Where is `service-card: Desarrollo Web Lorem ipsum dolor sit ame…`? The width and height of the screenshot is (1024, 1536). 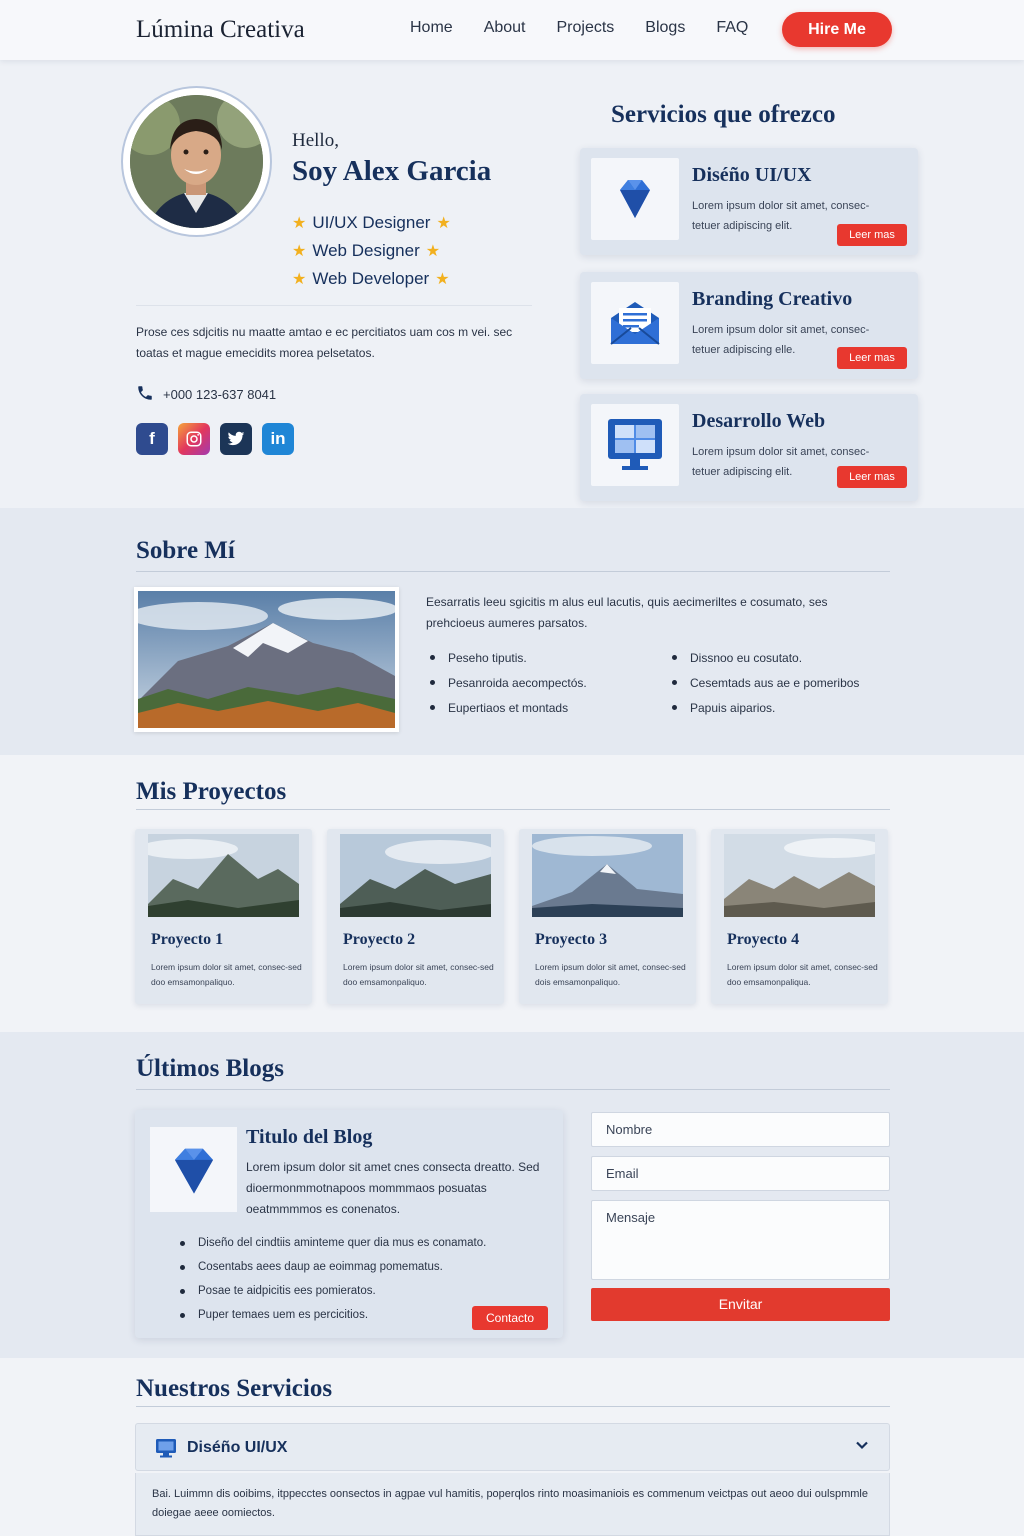 service-card: Desarrollo Web Lorem ipsum dolor sit ame… is located at coordinates (749, 447).